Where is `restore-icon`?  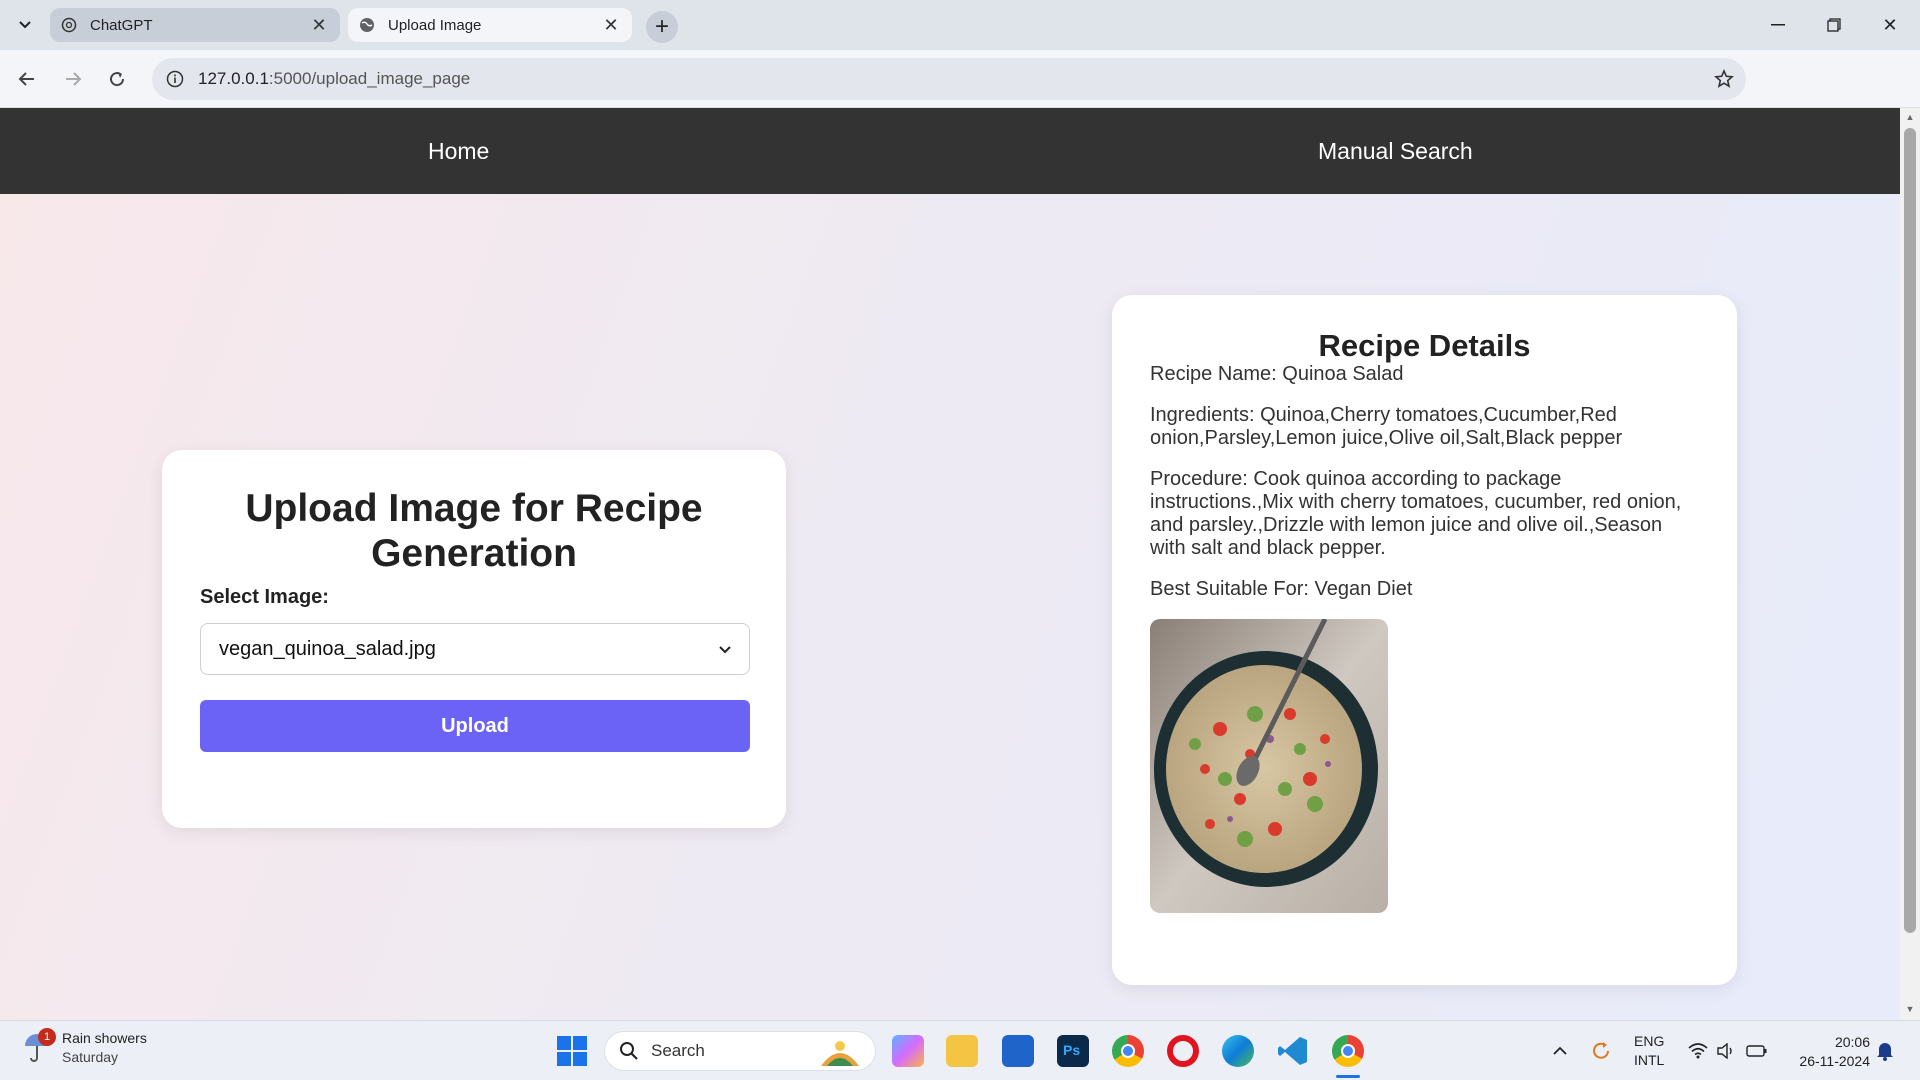 restore-icon is located at coordinates (1834, 25).